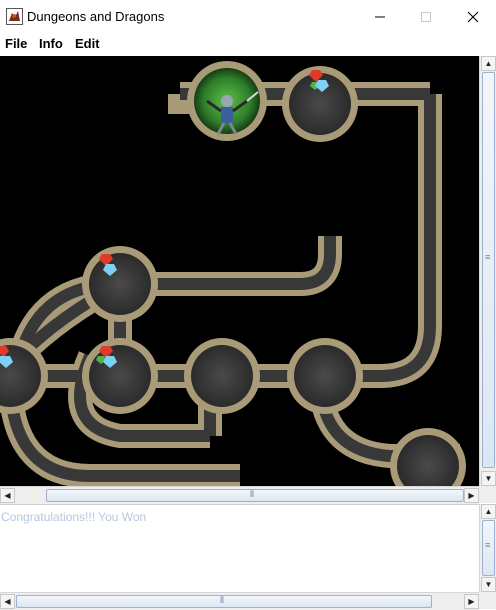  I want to click on map-vertical-scroll-thumb, so click(488, 270).